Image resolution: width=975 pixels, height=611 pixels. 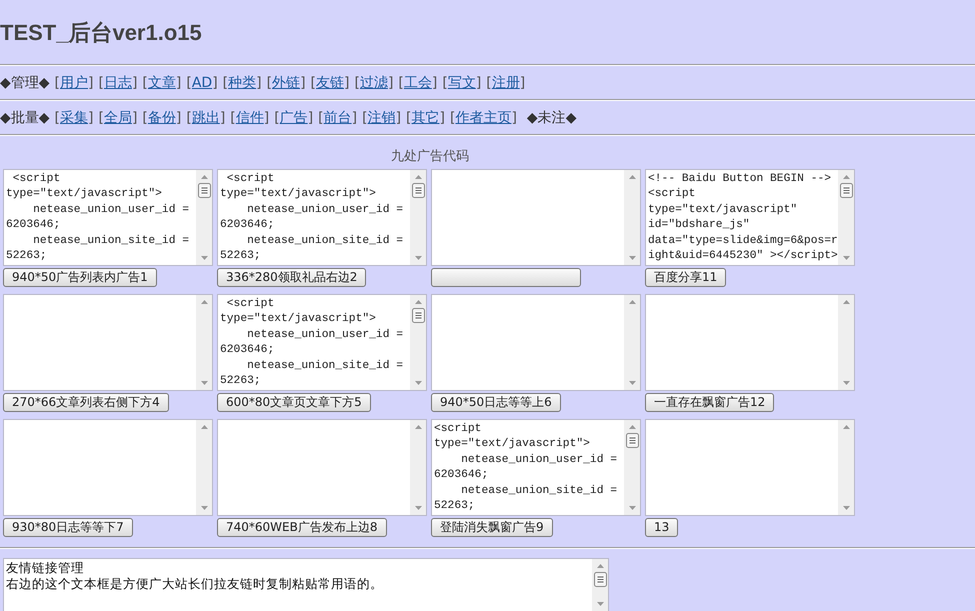 I want to click on nav-link: AD, so click(x=202, y=82).